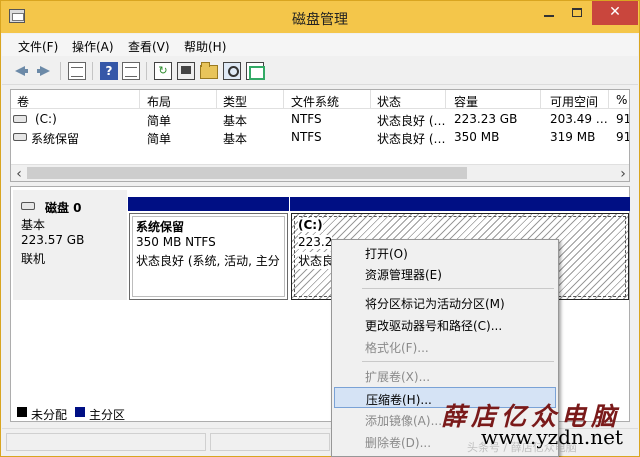 The width and height of the screenshot is (640, 457). Describe the element at coordinates (163, 71) in the screenshot. I see `refresh-icon: ↻` at that location.